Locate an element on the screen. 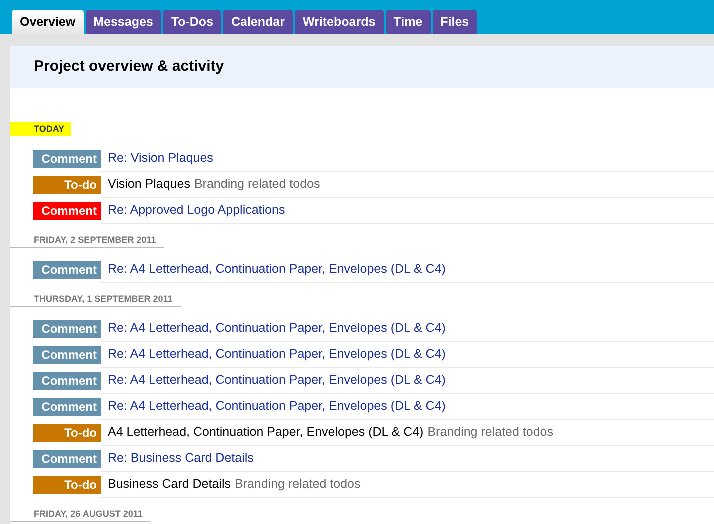 The image size is (714, 524). date-heading: FRIDAY, 2 SEPTEMBER 2011 is located at coordinates (87, 241).